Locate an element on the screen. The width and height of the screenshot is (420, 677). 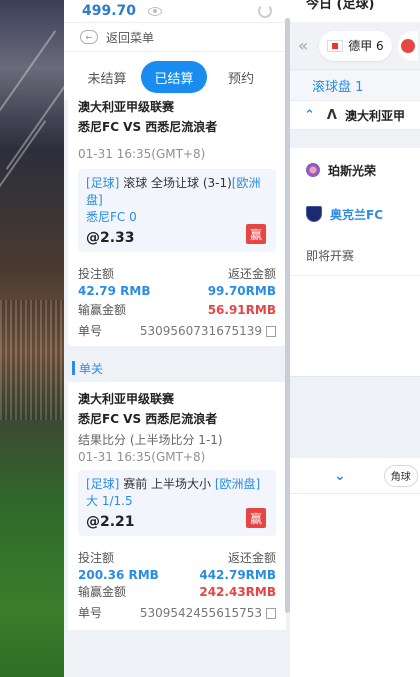
team-name-home: 珀斯光荣 is located at coordinates (352, 170).